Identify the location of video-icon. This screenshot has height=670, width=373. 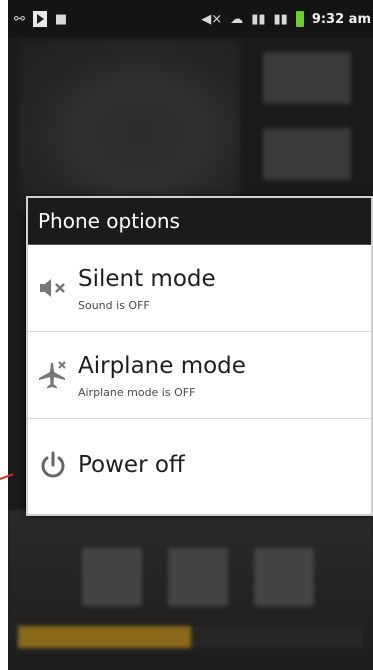
(39, 19).